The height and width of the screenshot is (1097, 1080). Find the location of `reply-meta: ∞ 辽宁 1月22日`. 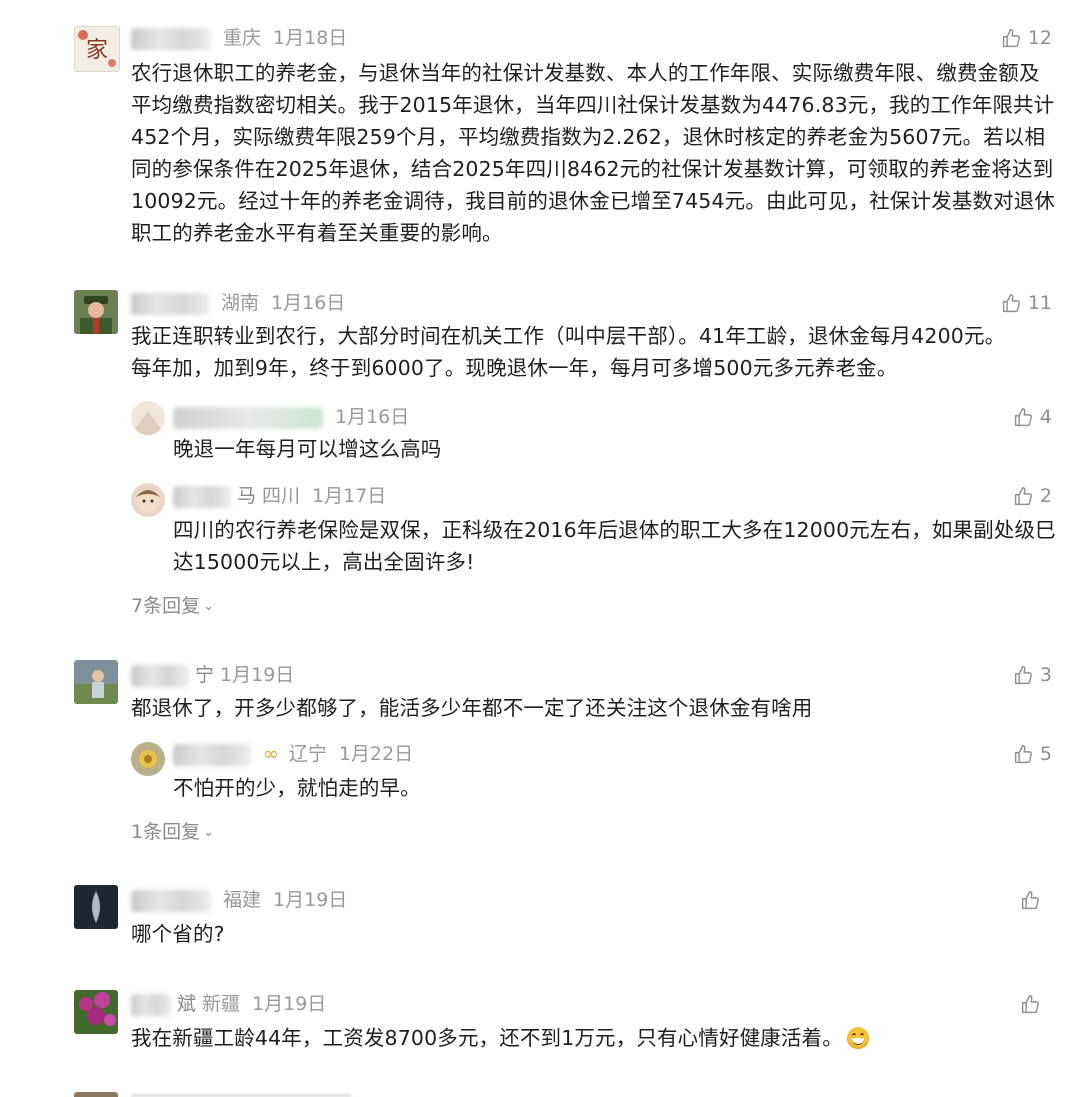

reply-meta: ∞ 辽宁 1月22日 is located at coordinates (293, 754).